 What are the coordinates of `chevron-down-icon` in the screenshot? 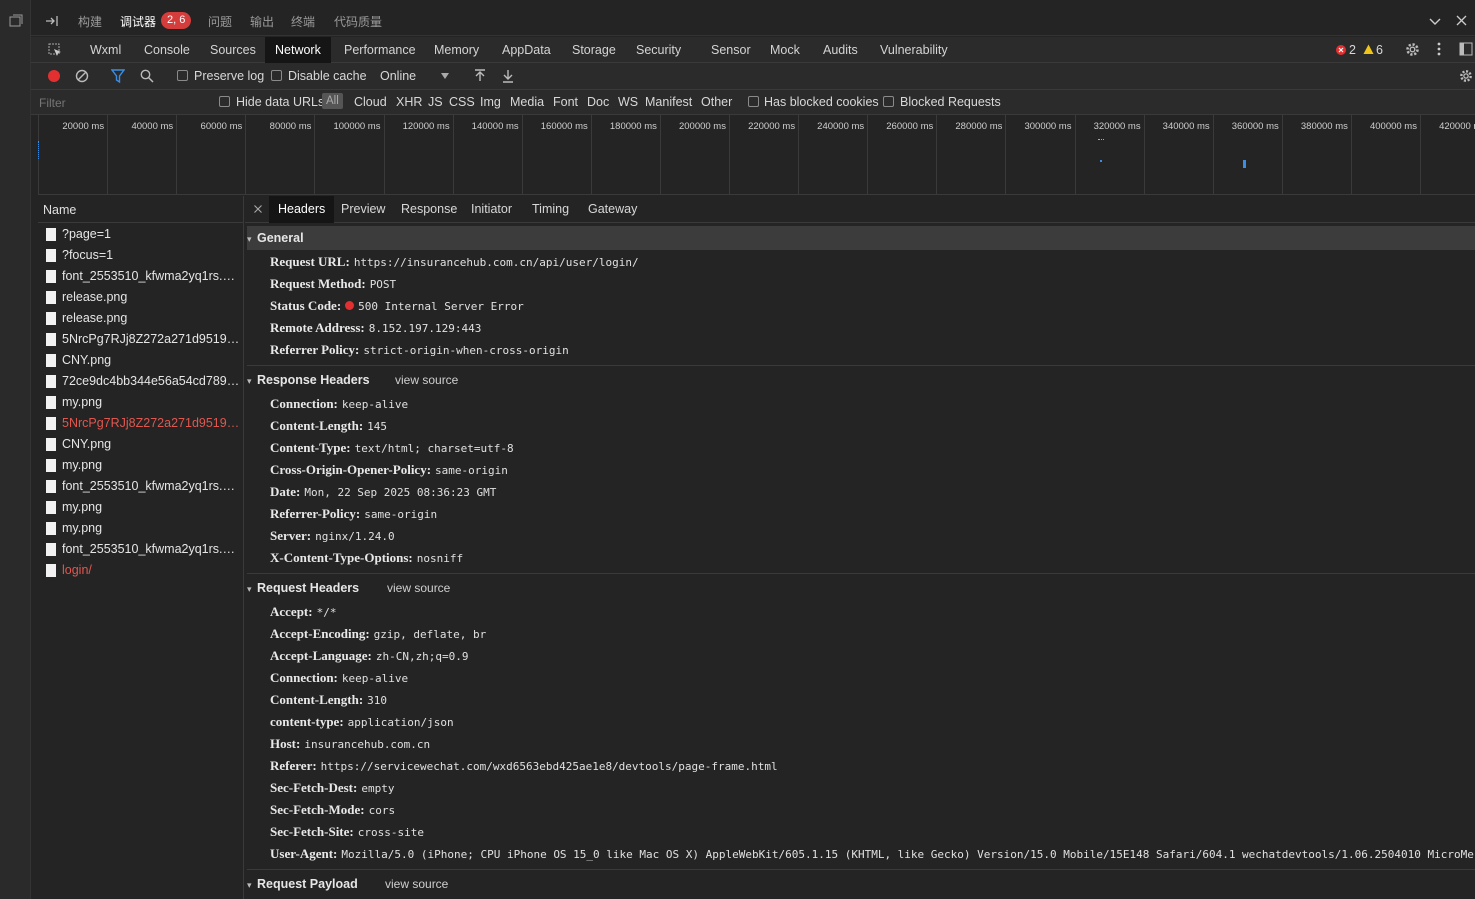 It's located at (1435, 22).